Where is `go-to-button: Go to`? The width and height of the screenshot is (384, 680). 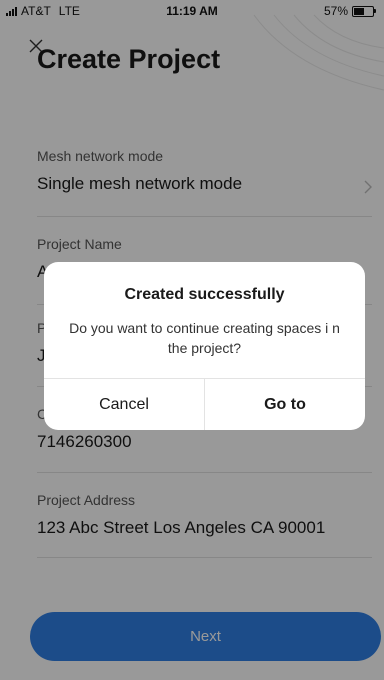
go-to-button: Go to is located at coordinates (285, 404).